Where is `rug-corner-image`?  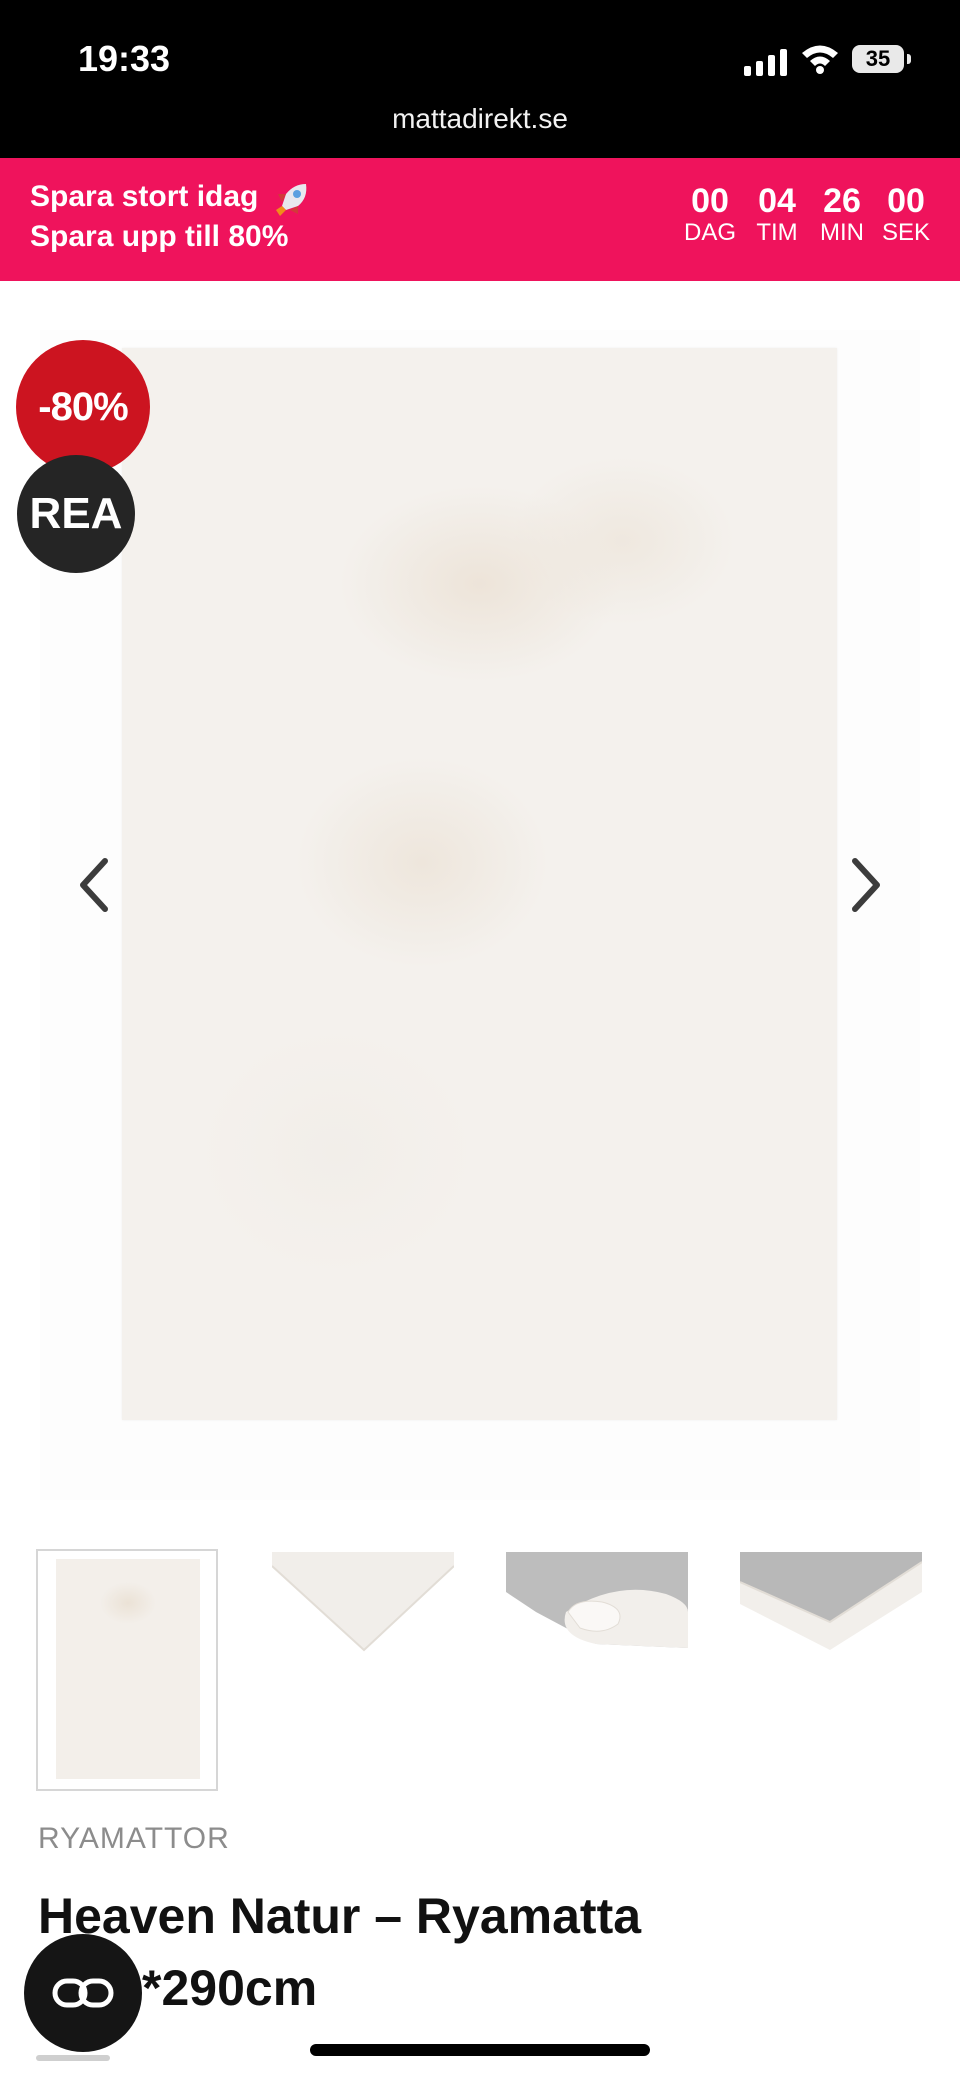 rug-corner-image is located at coordinates (363, 1602).